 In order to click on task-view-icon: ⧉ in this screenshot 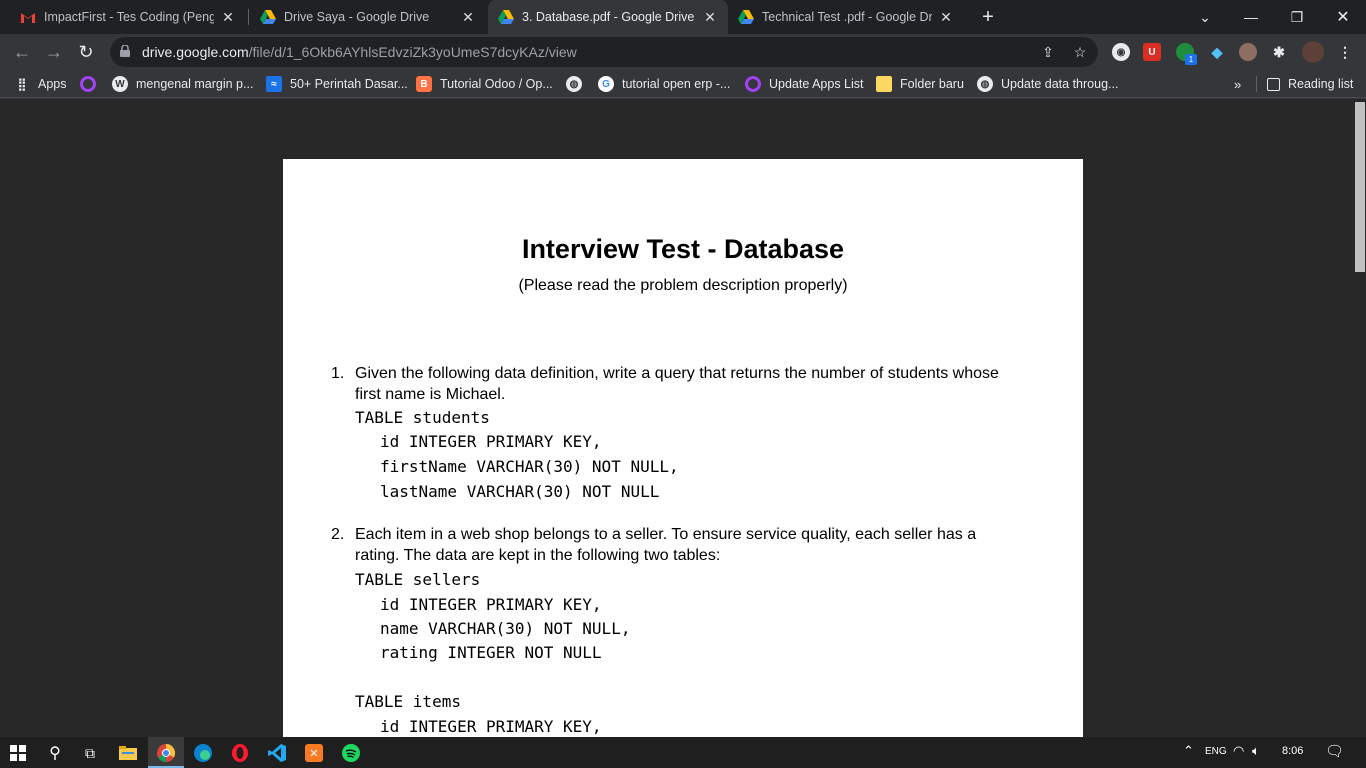, I will do `click(90, 753)`.